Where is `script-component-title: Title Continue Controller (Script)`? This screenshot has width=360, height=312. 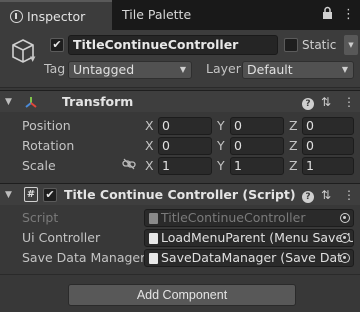 script-component-title: Title Continue Controller (Script) is located at coordinates (180, 194).